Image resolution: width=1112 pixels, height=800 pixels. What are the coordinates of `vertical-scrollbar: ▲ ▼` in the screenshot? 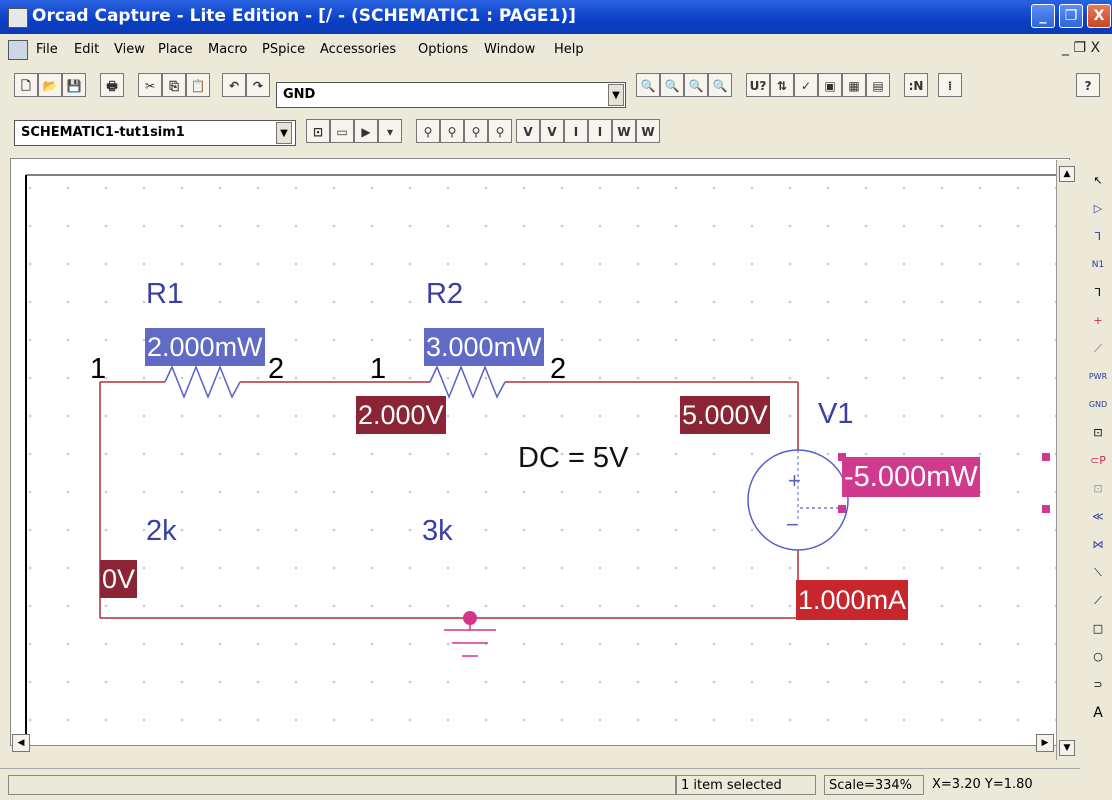 It's located at (1066, 460).